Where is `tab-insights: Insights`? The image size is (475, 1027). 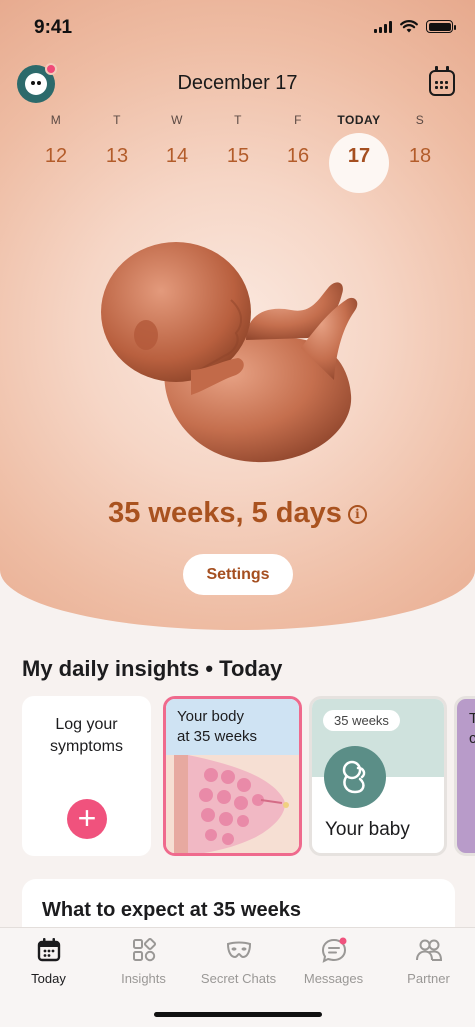 tab-insights: Insights is located at coordinates (143, 961).